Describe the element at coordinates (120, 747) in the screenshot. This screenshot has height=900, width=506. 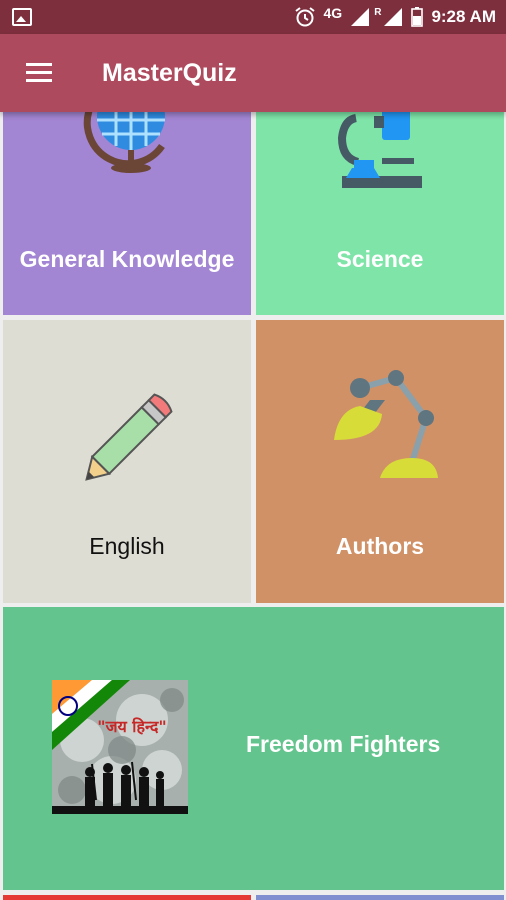
I see `freedom-fighters-image: "जय हिन्द"` at that location.